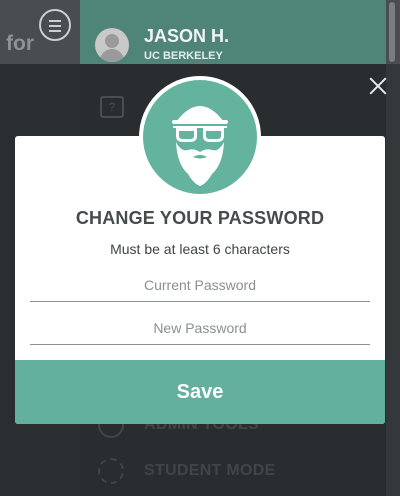 This screenshot has height=496, width=400. Describe the element at coordinates (200, 328) in the screenshot. I see `new-password-input` at that location.